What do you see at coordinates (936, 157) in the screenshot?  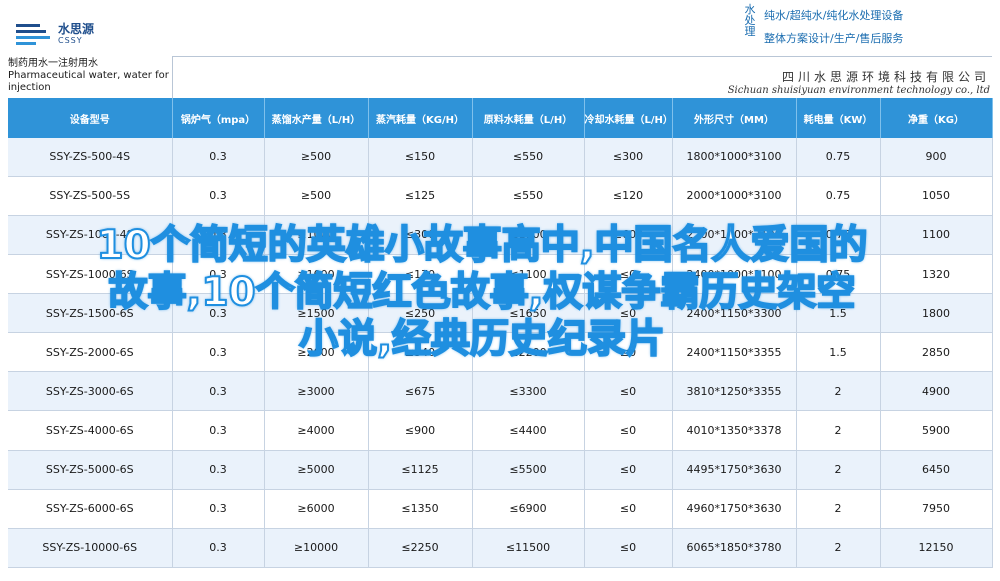 I see `table-cell: 900` at bounding box center [936, 157].